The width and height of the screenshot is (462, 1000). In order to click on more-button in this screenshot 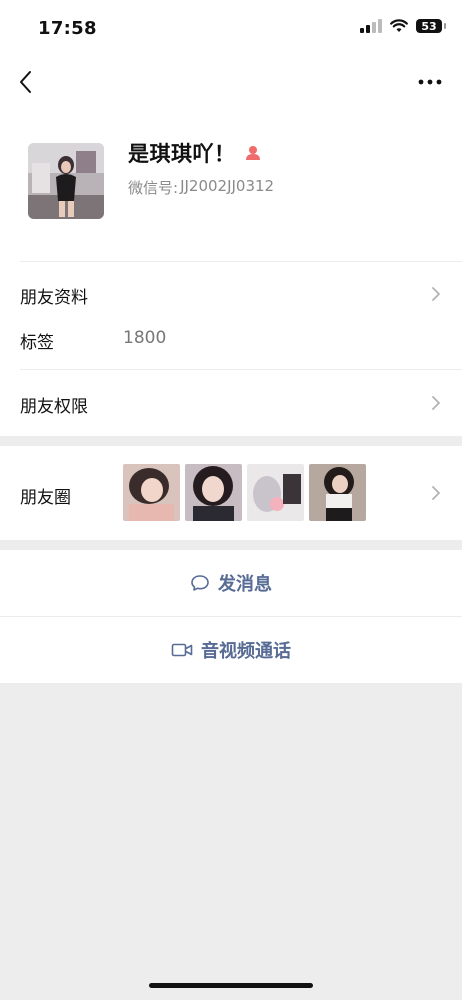, I will do `click(430, 82)`.